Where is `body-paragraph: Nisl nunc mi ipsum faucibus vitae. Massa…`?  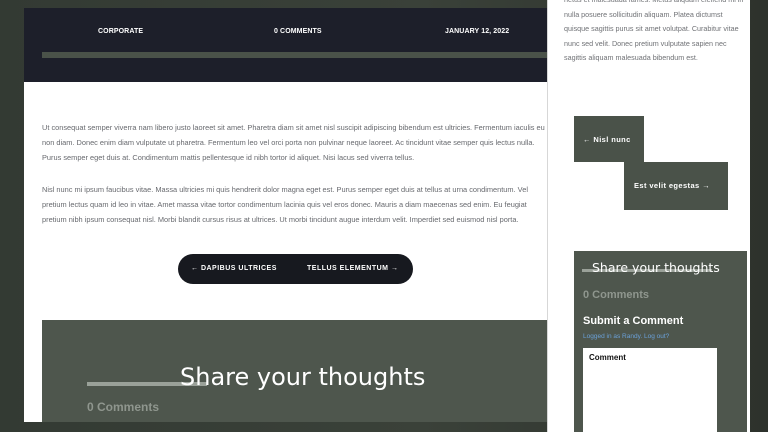
body-paragraph: Nisl nunc mi ipsum faucibus vitae. Massa… is located at coordinates (285, 204).